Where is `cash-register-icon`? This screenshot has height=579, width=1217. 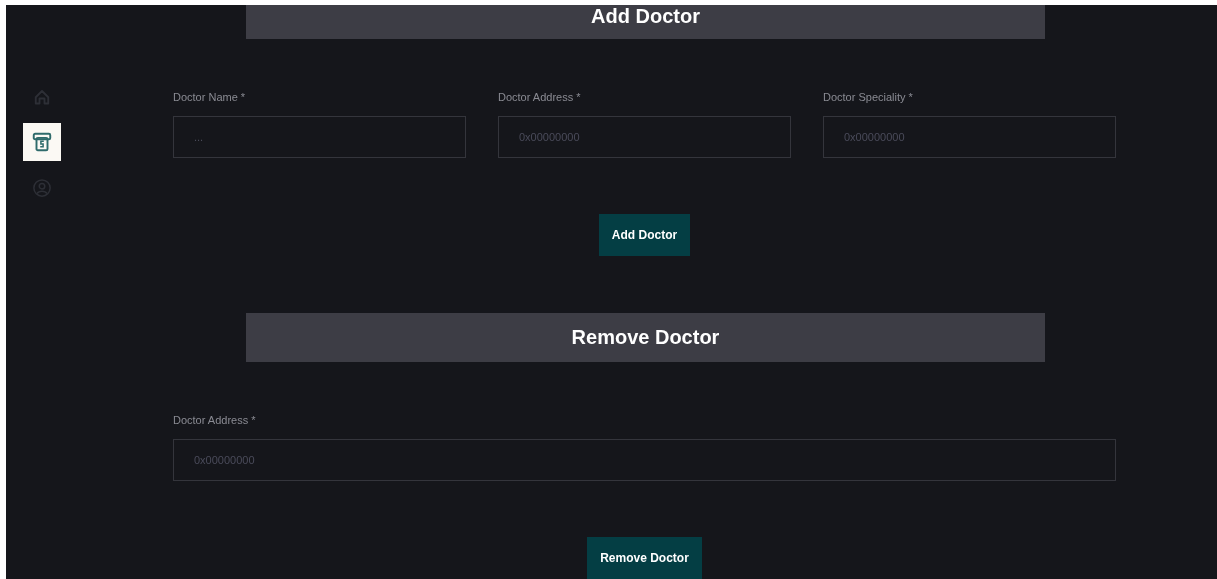 cash-register-icon is located at coordinates (42, 142).